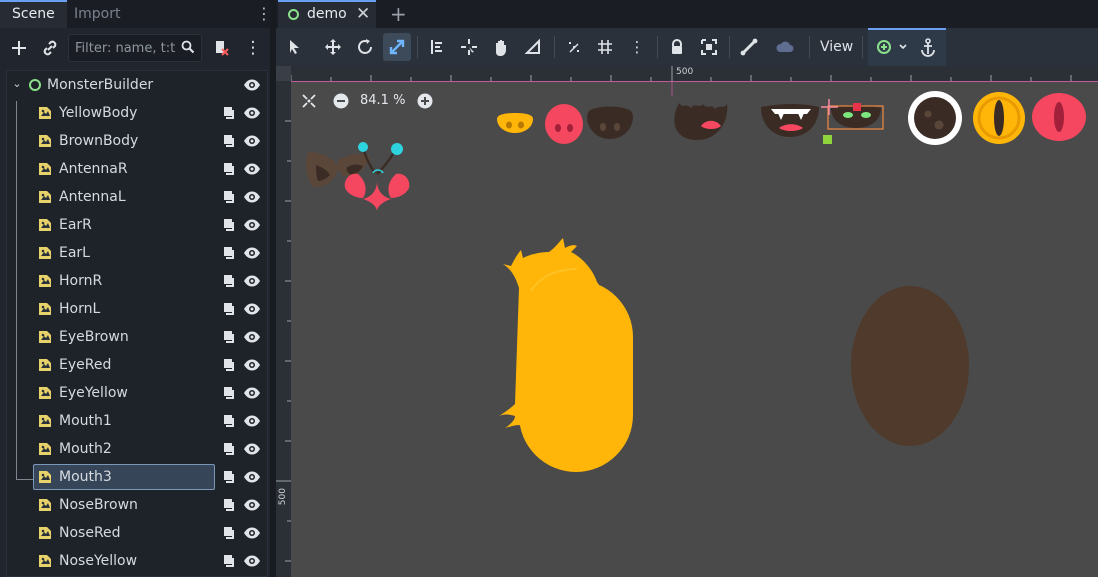 The height and width of the screenshot is (577, 1098). What do you see at coordinates (610, 123) in the screenshot?
I see `nose-brown-sprite` at bounding box center [610, 123].